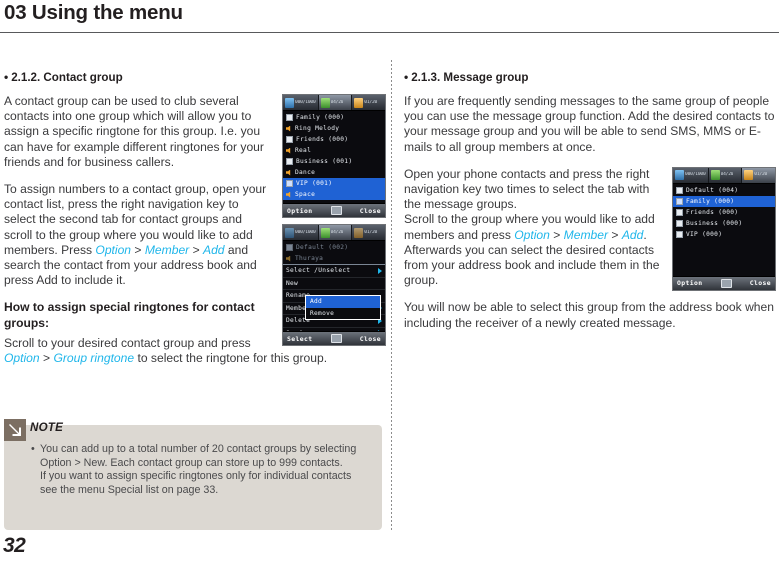 The height and width of the screenshot is (565, 779). What do you see at coordinates (289, 102) in the screenshot?
I see `person-icon` at bounding box center [289, 102].